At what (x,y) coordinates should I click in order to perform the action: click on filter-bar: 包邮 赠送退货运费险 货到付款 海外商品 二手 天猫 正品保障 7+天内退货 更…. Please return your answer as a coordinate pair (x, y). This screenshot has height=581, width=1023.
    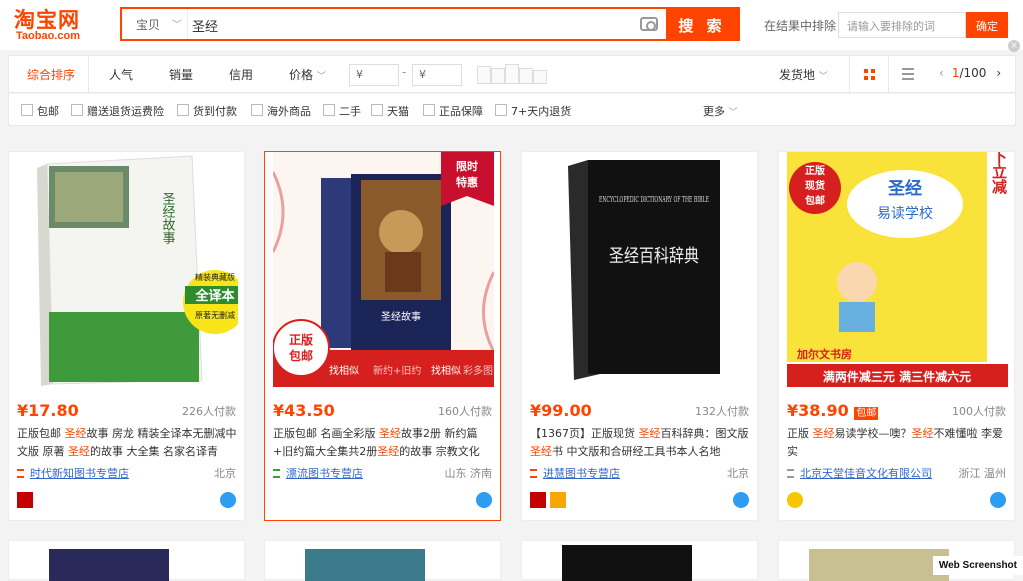
    Looking at the image, I should click on (512, 110).